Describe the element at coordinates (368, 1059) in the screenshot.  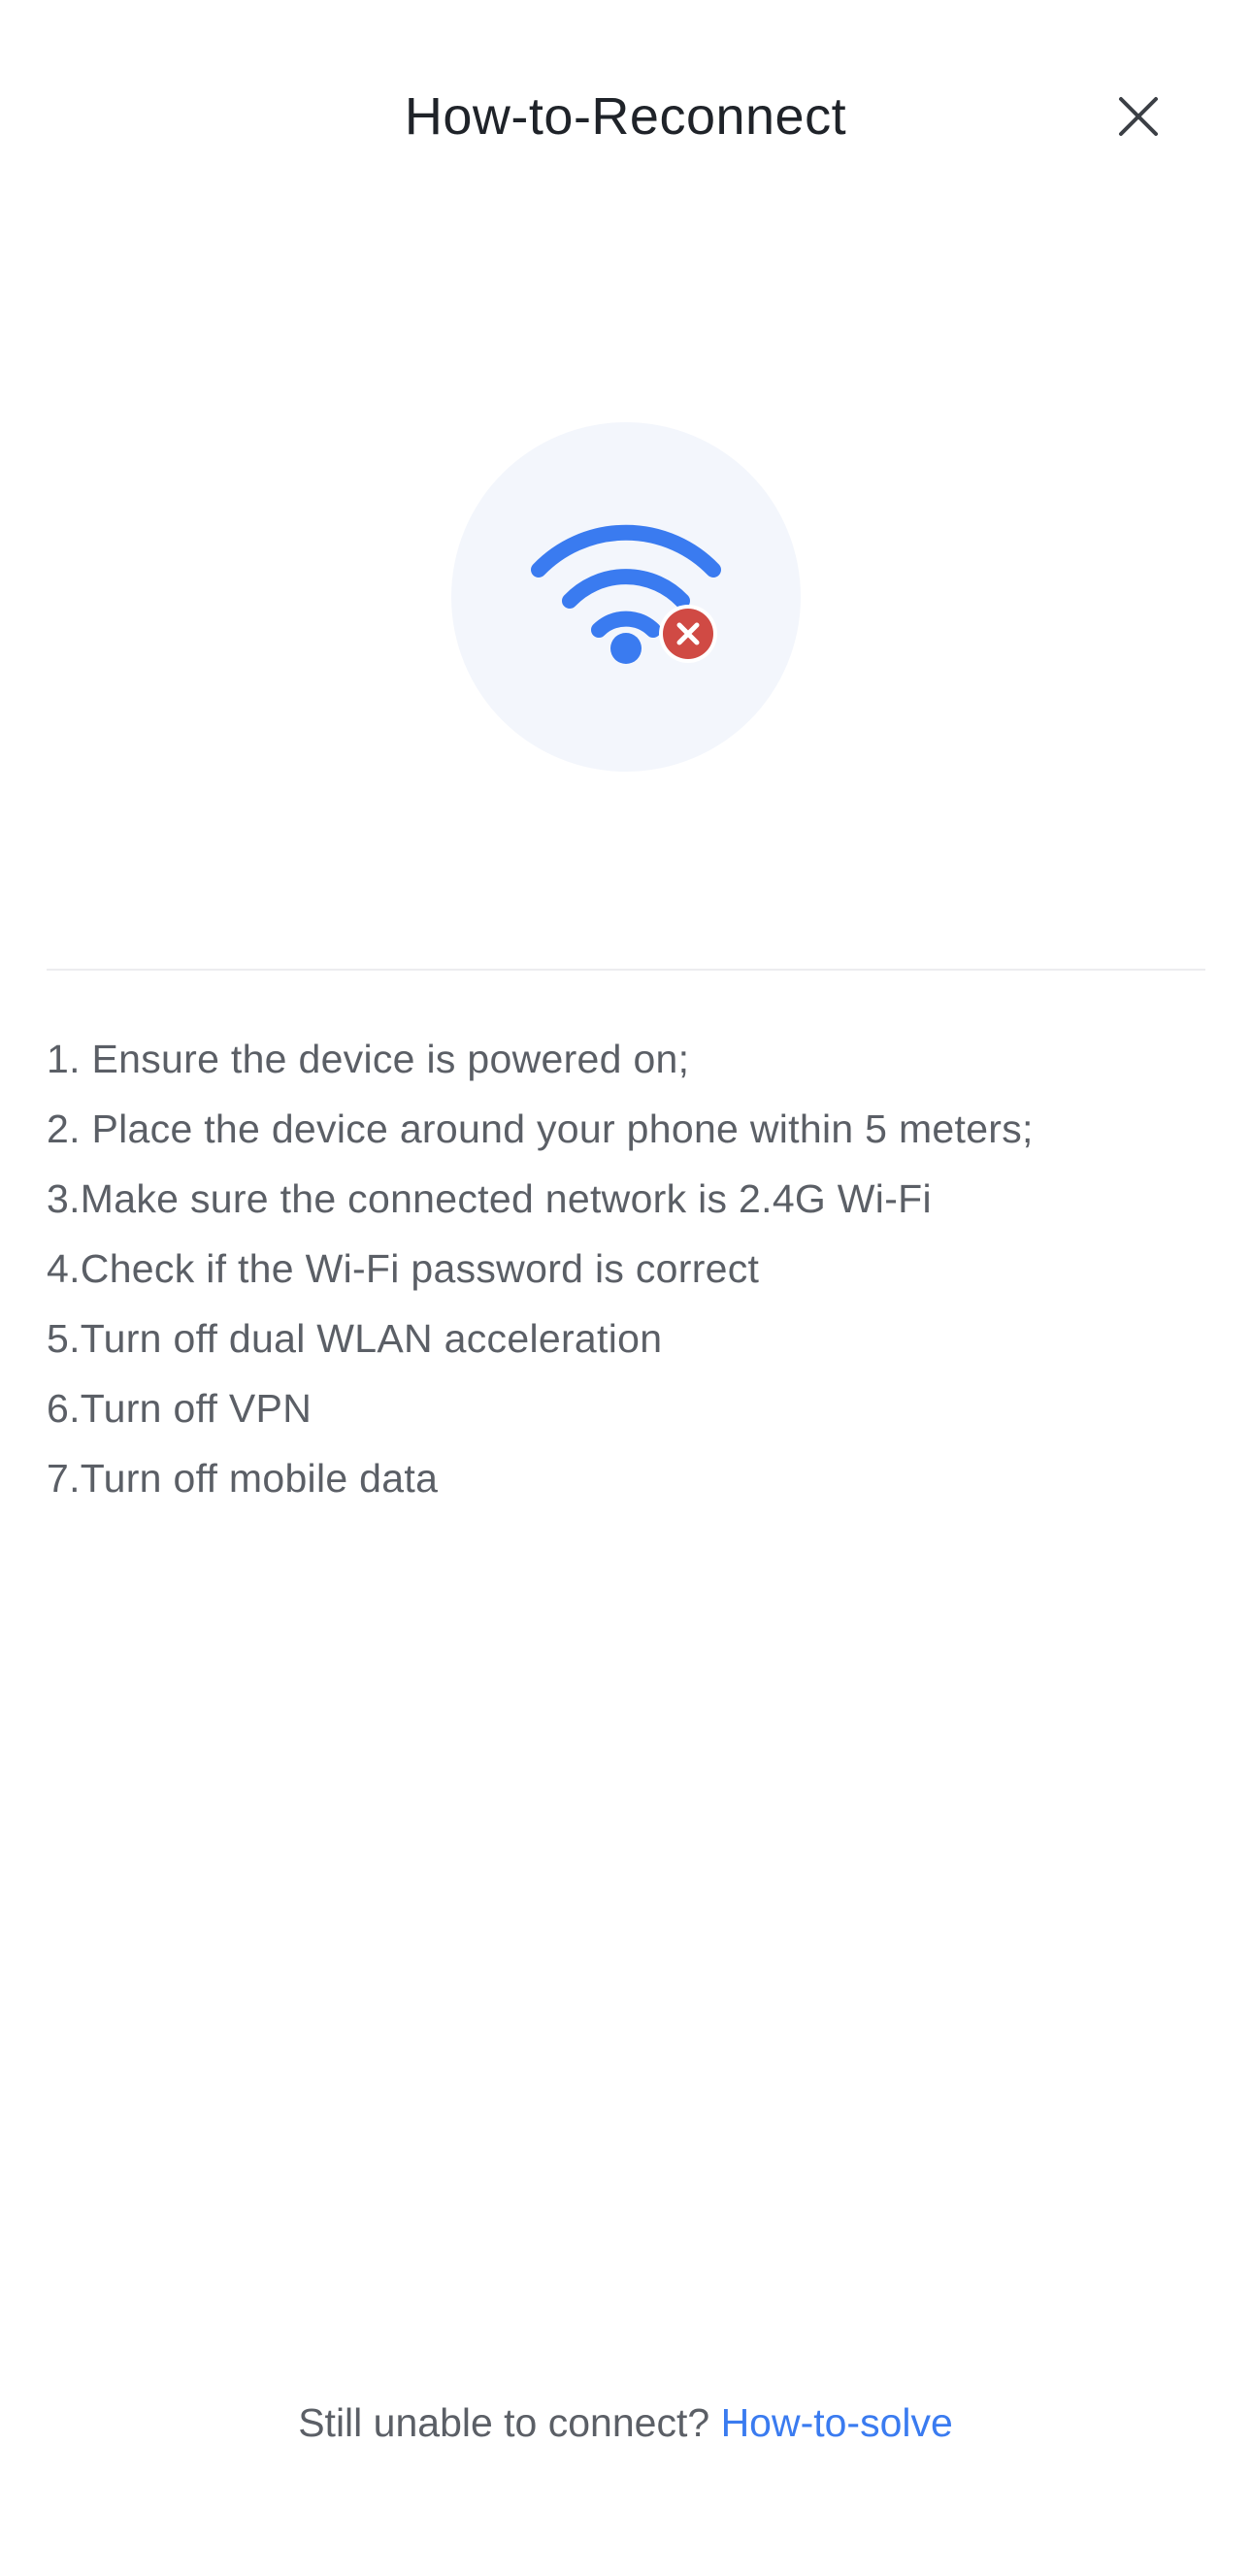
I see `step-item: 1. Ensure the device is powered on;` at that location.